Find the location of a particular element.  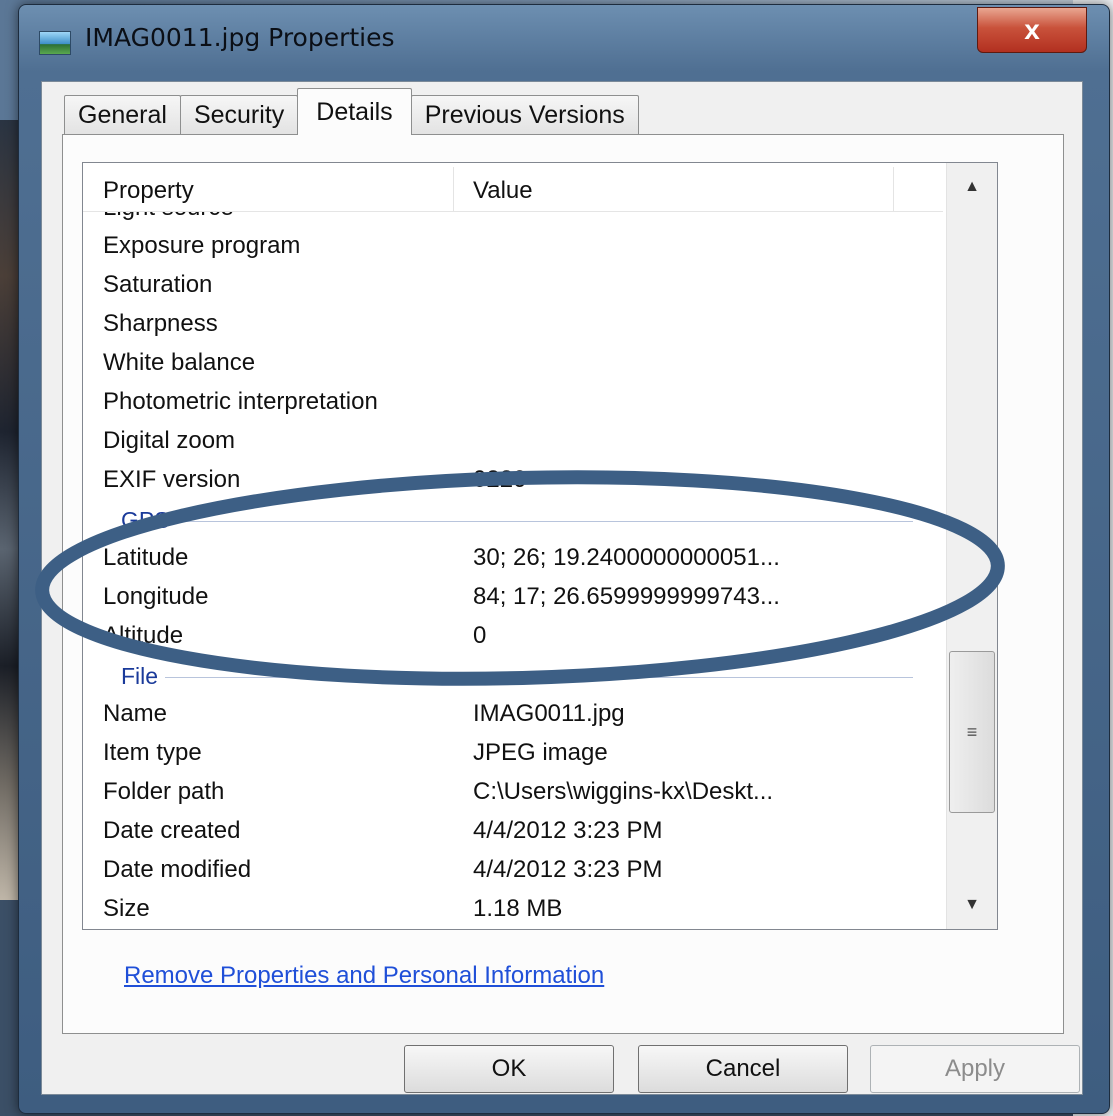

title-bar: IMAG0011.jpg Properties x is located at coordinates (564, 41).